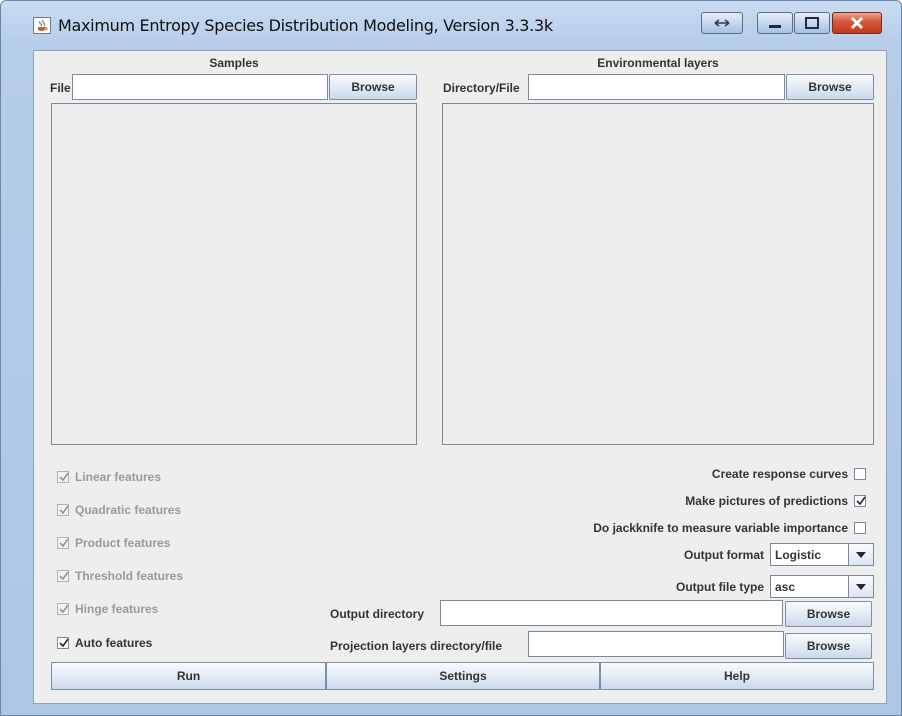 The height and width of the screenshot is (716, 902). Describe the element at coordinates (234, 63) in the screenshot. I see `samples-header: Samples` at that location.